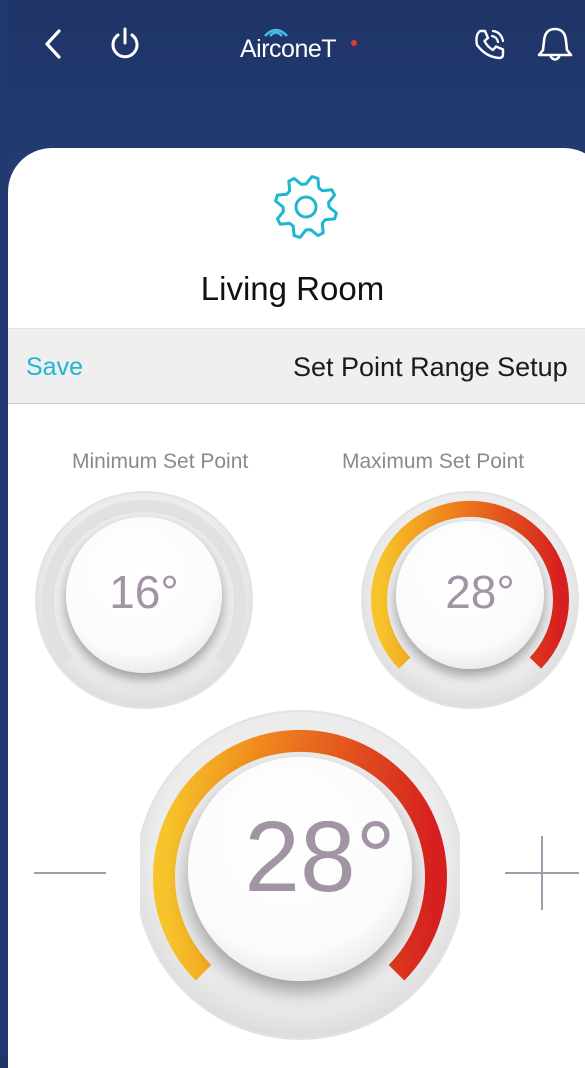  What do you see at coordinates (433, 461) in the screenshot?
I see `max-setpoint-label: Maximum Set Point` at bounding box center [433, 461].